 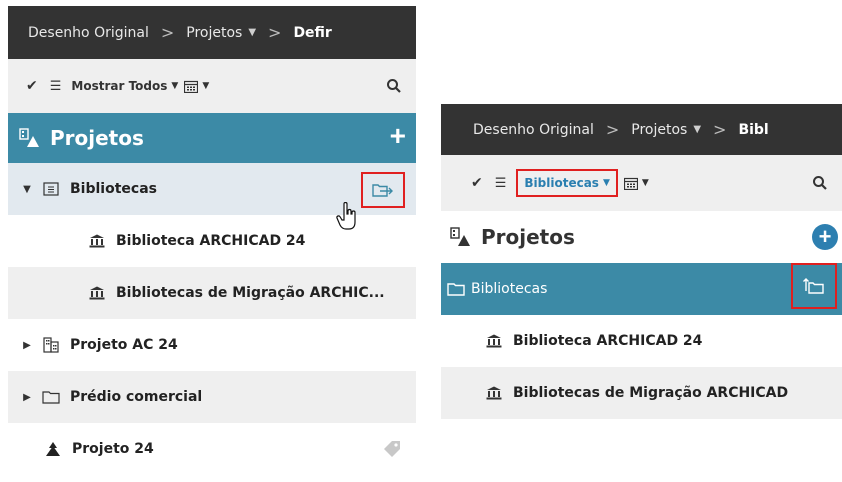 What do you see at coordinates (651, 393) in the screenshot?
I see `tree-row-label: Bibliotecas de Migração ARCHICAD` at bounding box center [651, 393].